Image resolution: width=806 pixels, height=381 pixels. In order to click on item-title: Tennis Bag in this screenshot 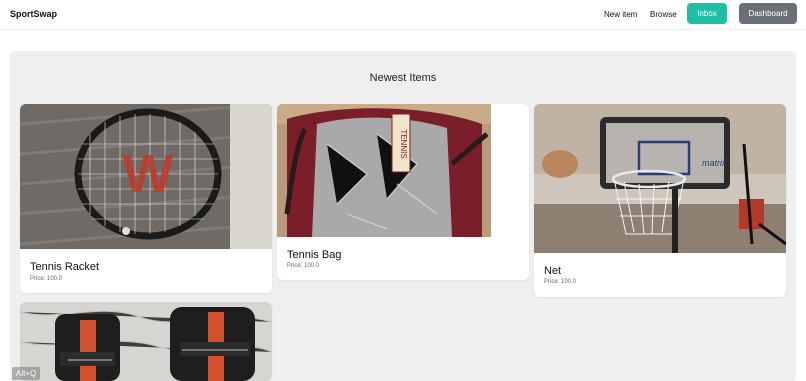, I will do `click(314, 255)`.